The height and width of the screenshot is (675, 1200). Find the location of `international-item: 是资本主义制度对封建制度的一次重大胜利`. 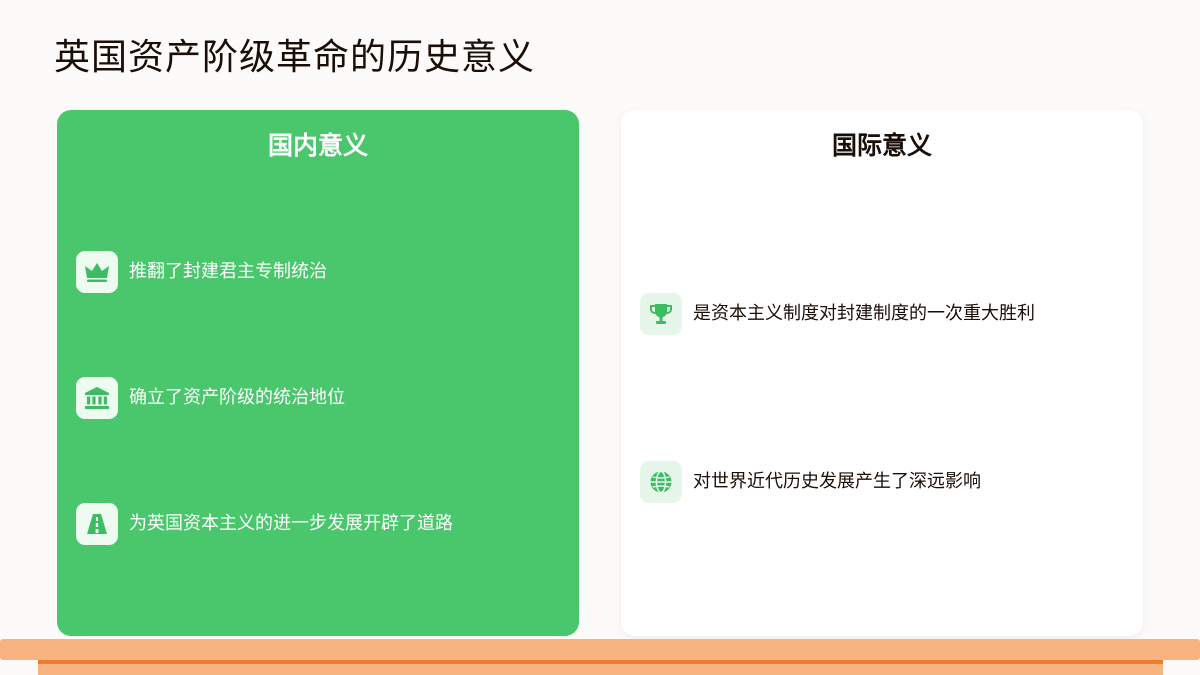

international-item: 是资本主义制度对封建制度的一次重大胜利 is located at coordinates (837, 314).